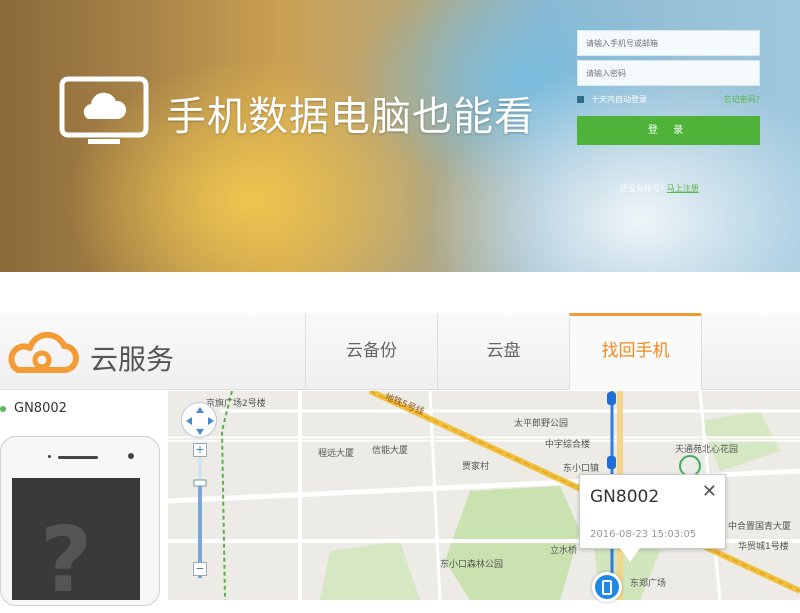 The width and height of the screenshot is (800, 613). Describe the element at coordinates (104, 110) in the screenshot. I see `monitor-cloud-icon` at that location.